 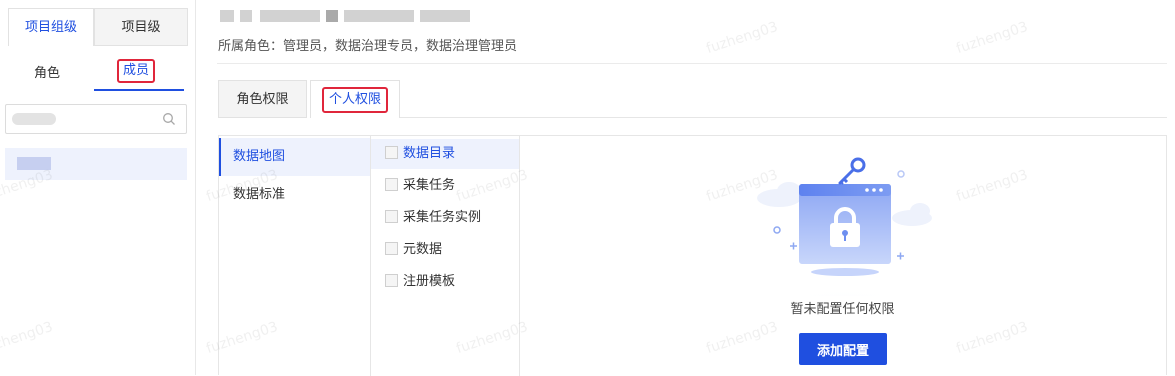 I want to click on tab-project-level: 项目级, so click(x=141, y=27).